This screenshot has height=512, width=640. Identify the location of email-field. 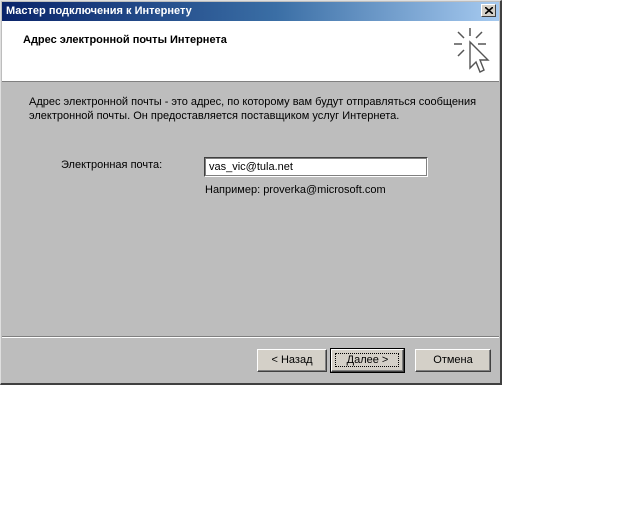
(316, 167).